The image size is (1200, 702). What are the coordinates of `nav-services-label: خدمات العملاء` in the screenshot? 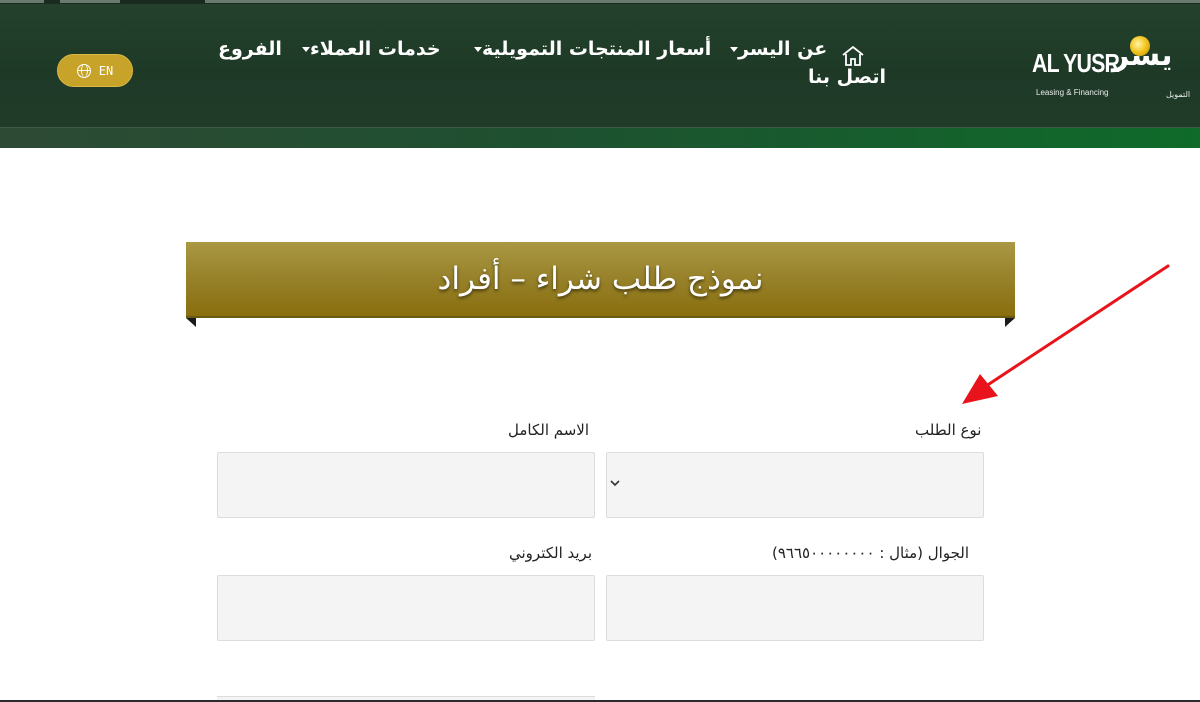 It's located at (375, 49).